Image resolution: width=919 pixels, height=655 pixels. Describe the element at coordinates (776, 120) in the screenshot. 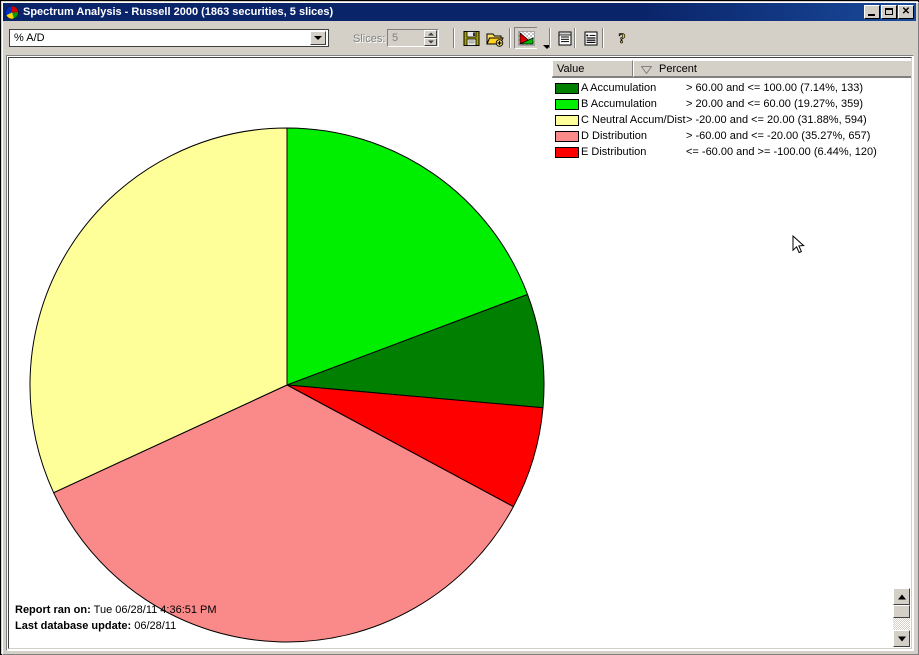

I see `legend-row-description: > -20.00 and <= 20.00 (31.88%, 594)` at that location.